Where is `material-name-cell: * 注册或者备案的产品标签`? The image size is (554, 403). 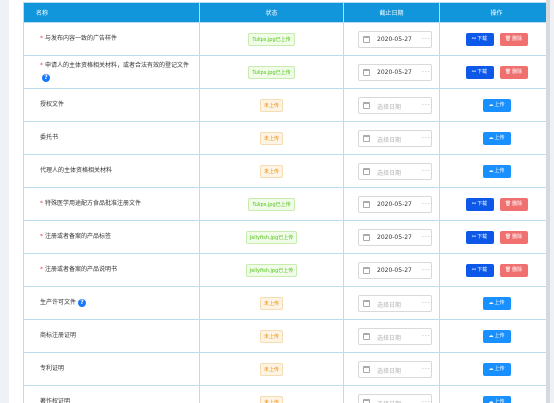
material-name-cell: * 注册或者备案的产品标签 is located at coordinates (111, 237).